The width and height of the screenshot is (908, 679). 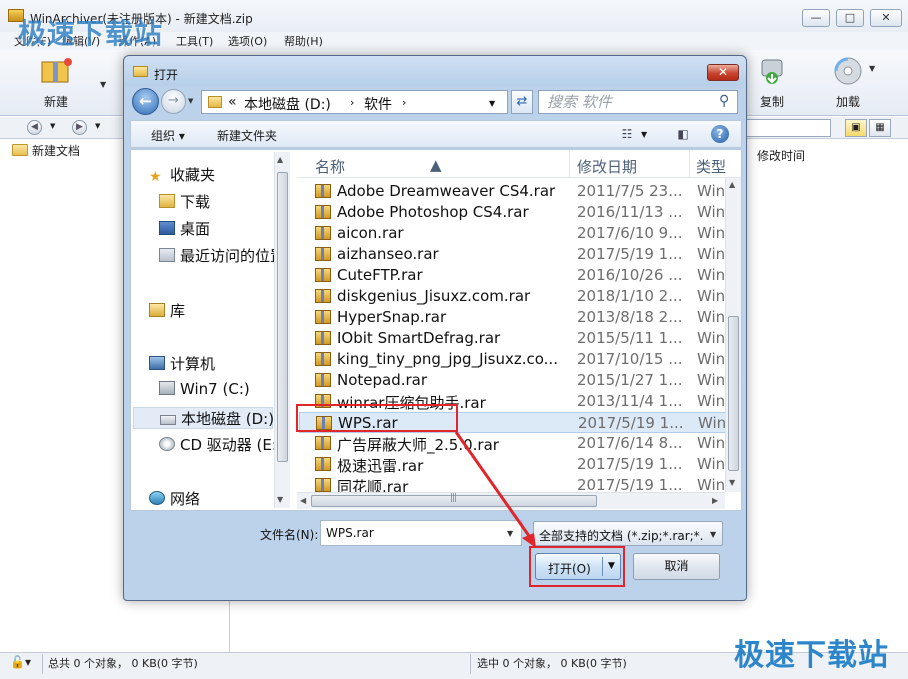 What do you see at coordinates (711, 166) in the screenshot?
I see `column-type: 类型` at bounding box center [711, 166].